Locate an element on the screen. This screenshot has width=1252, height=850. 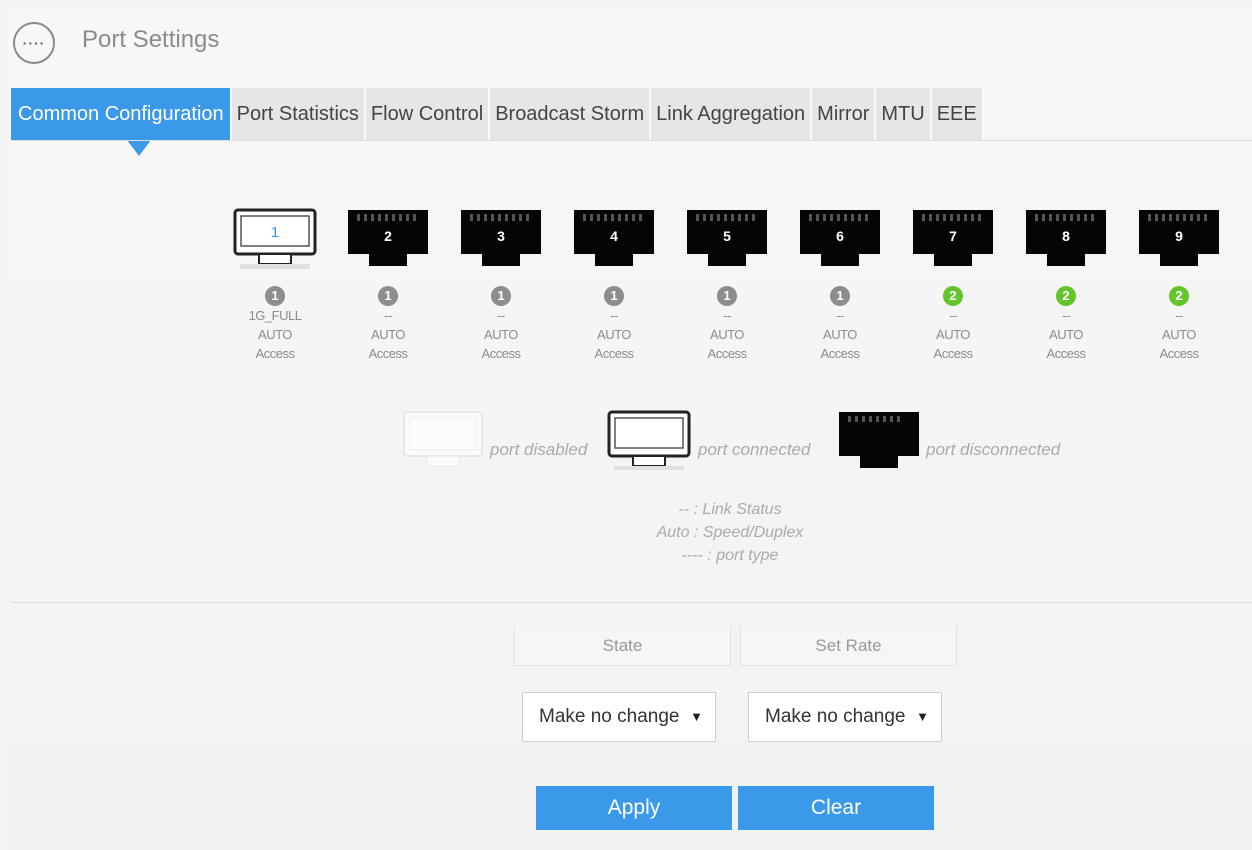
port-disconnected-icon: 9 is located at coordinates (1179, 238).